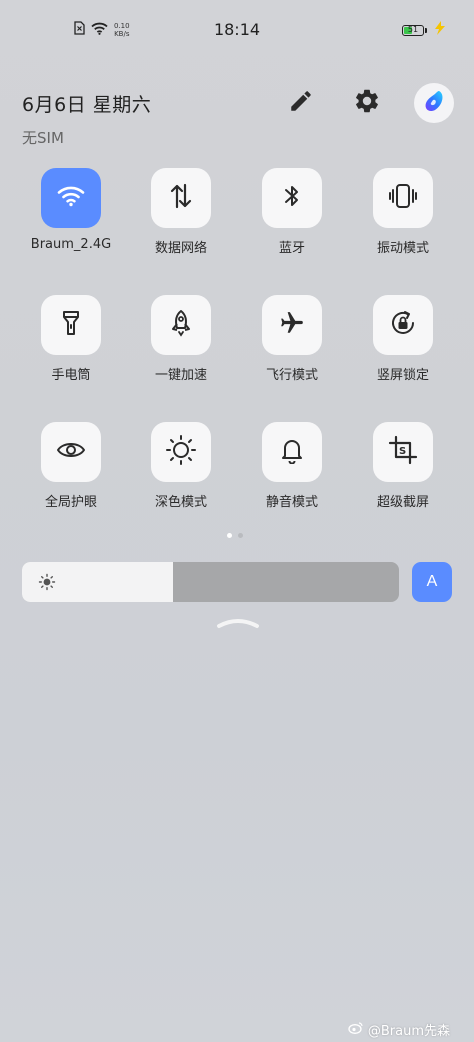 This screenshot has width=474, height=1042. Describe the element at coordinates (229, 535) in the screenshot. I see `page-dot-active` at that location.